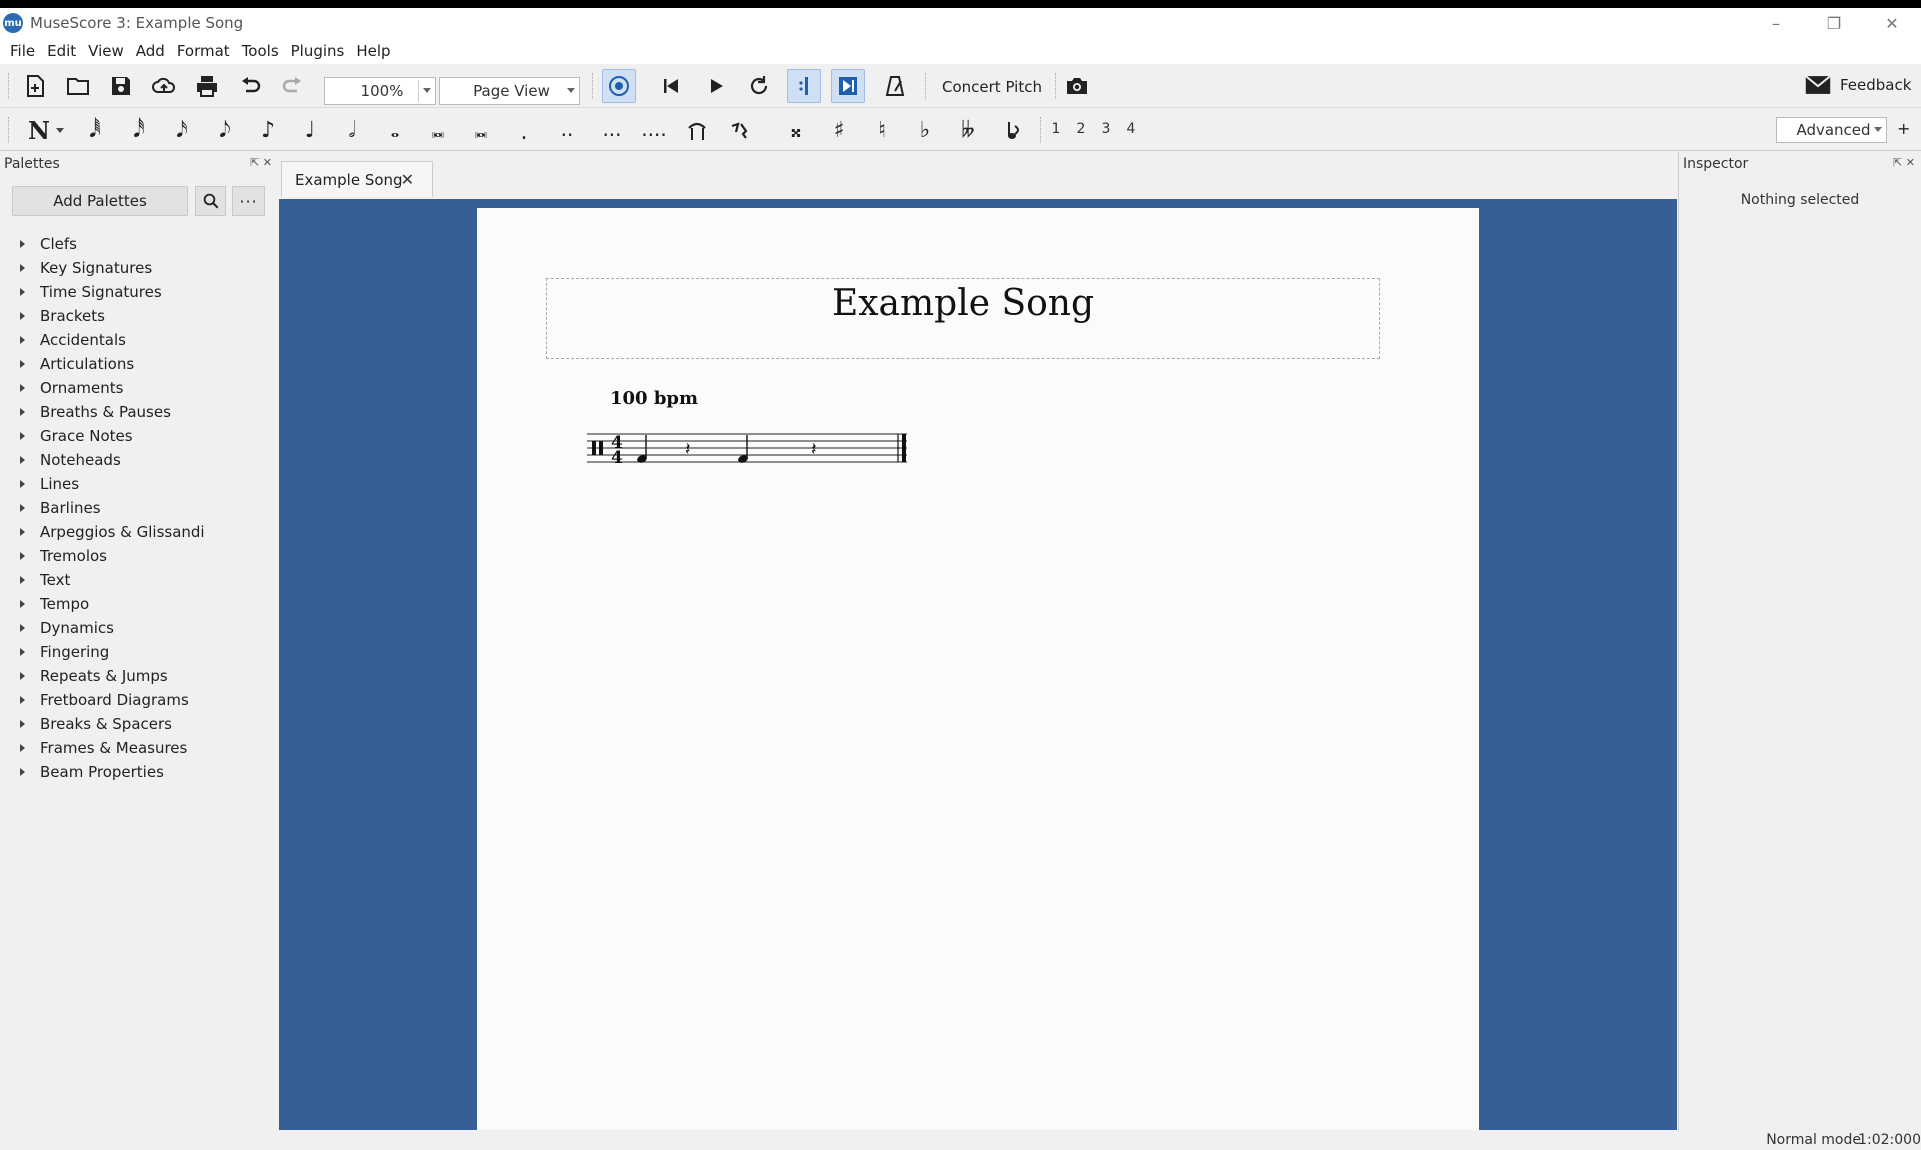 The height and width of the screenshot is (1150, 1921). What do you see at coordinates (139, 628) in the screenshot?
I see `palette-item-dynamics: Dynamics` at bounding box center [139, 628].